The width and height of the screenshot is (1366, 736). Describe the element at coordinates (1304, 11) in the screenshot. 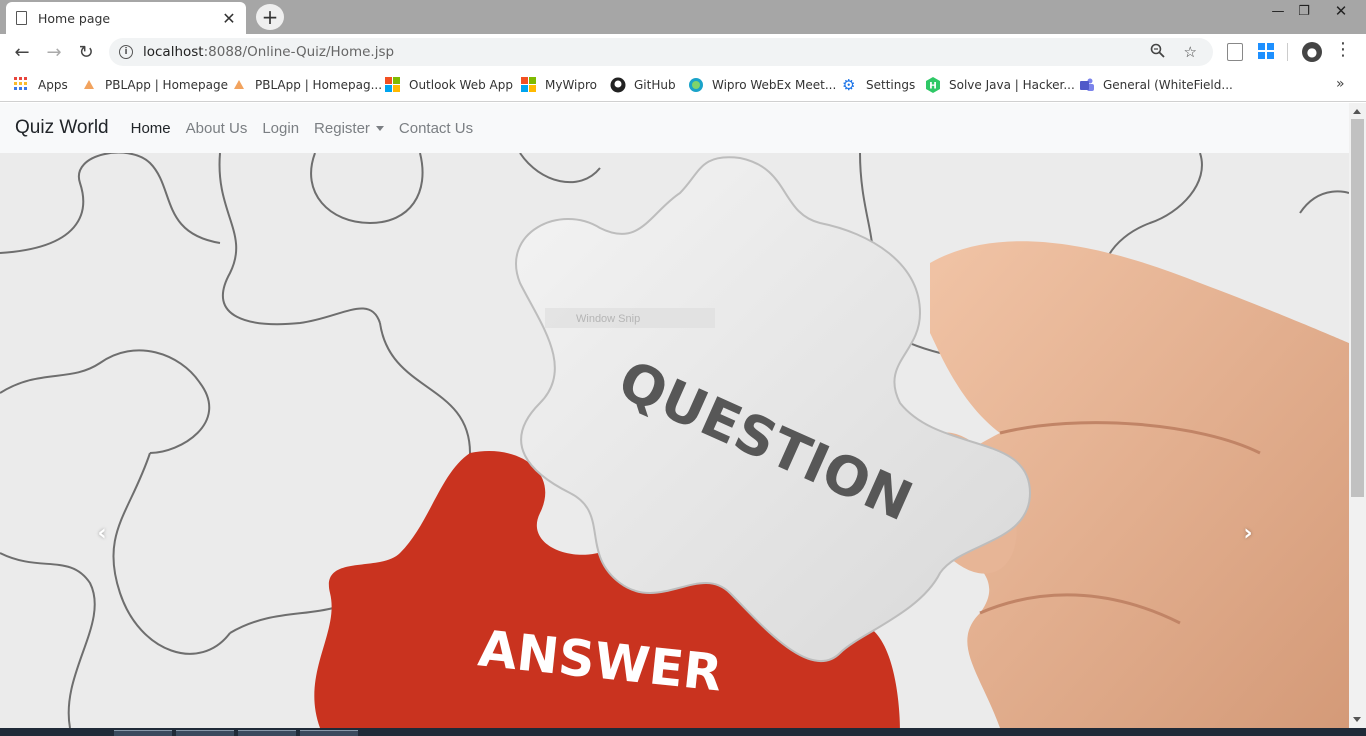

I see `restore-window-button: ❐` at that location.